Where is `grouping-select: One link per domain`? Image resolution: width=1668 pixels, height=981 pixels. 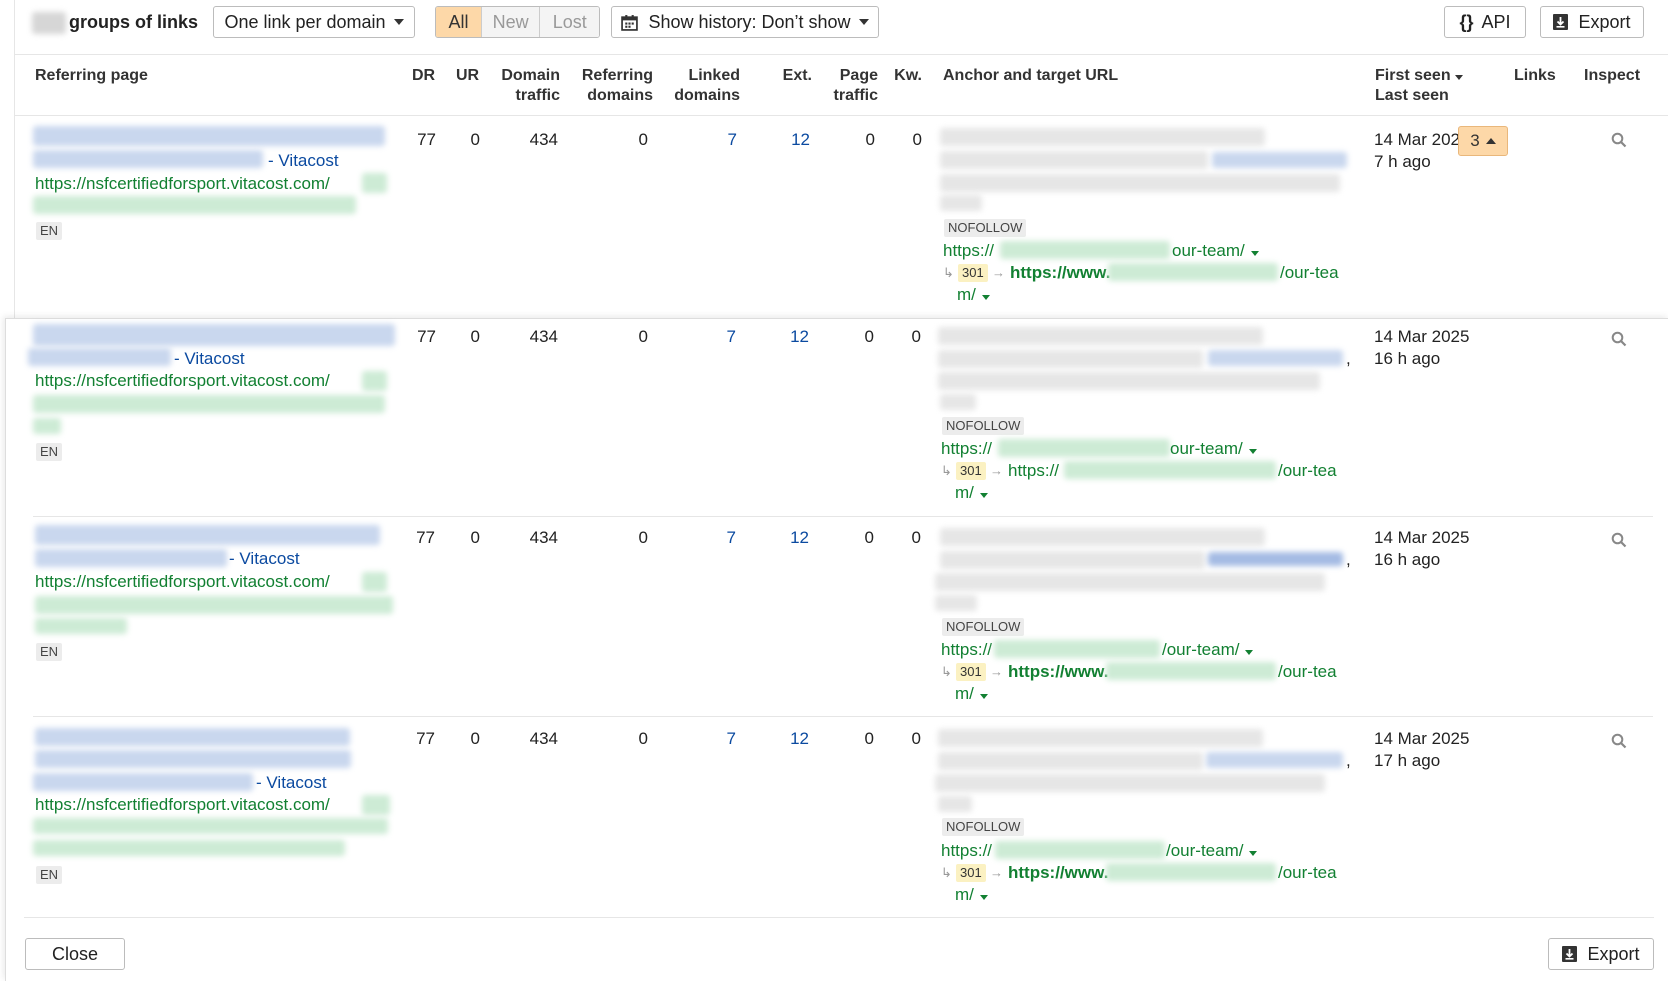
grouping-select: One link per domain is located at coordinates (314, 22).